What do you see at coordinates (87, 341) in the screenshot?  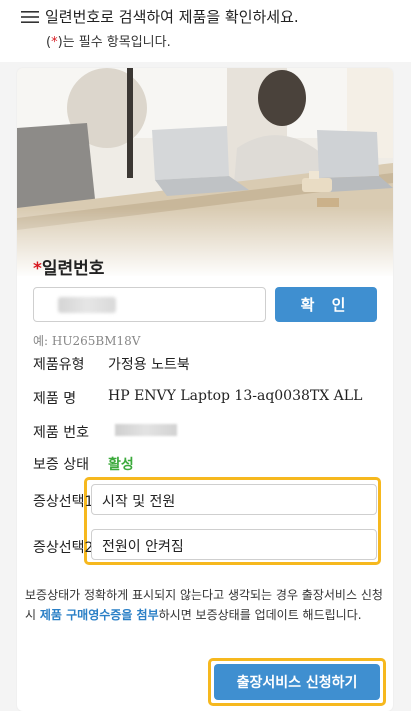 I see `serial-example: 예: HU265BM18V` at bounding box center [87, 341].